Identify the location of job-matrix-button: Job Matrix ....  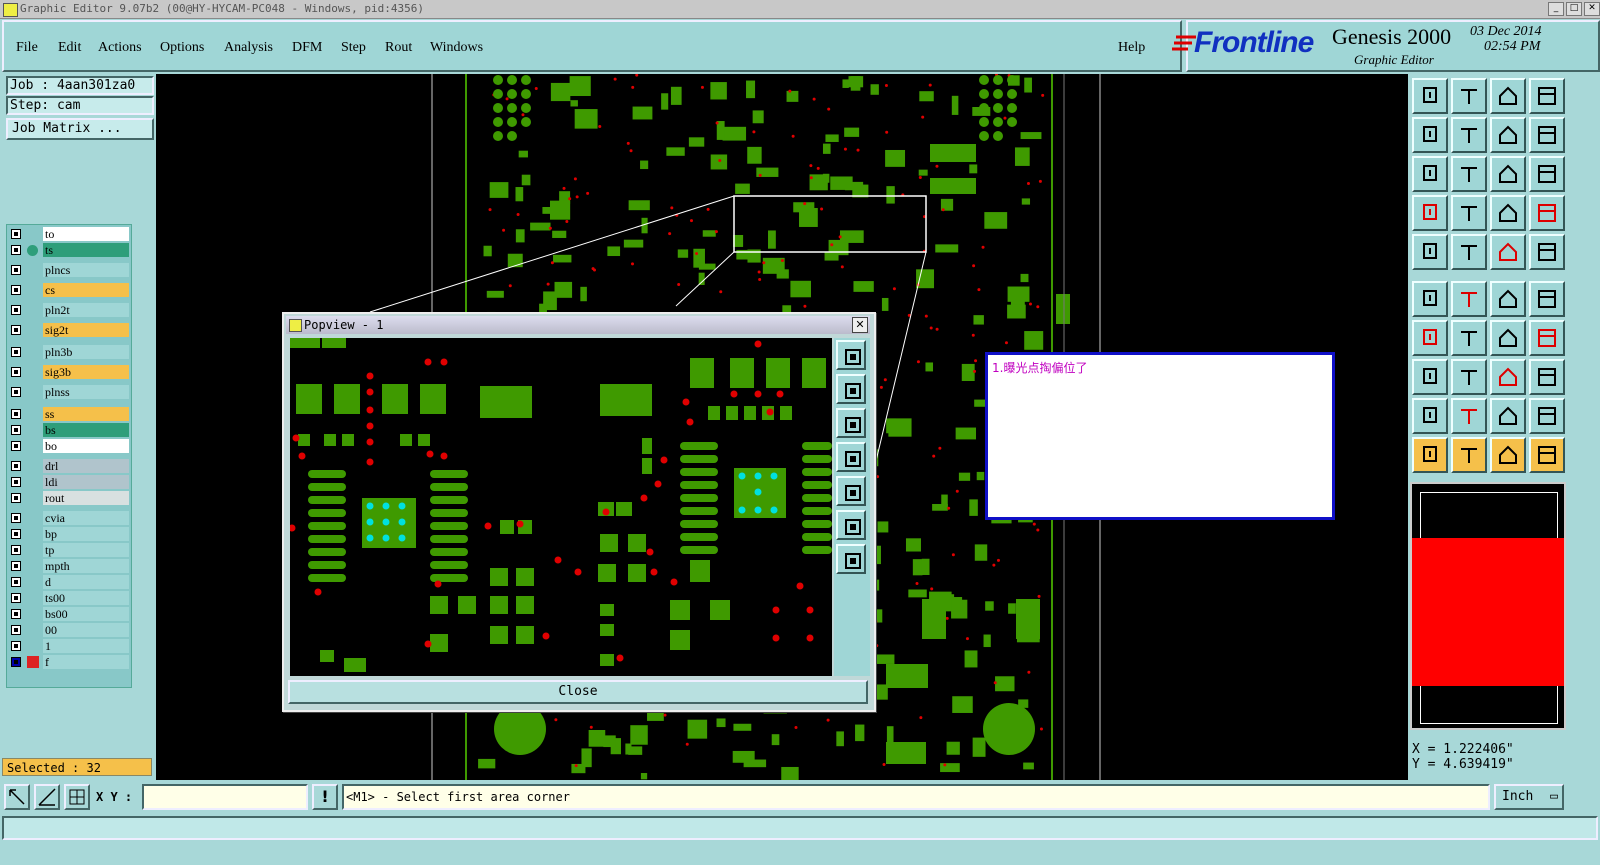
(80, 129).